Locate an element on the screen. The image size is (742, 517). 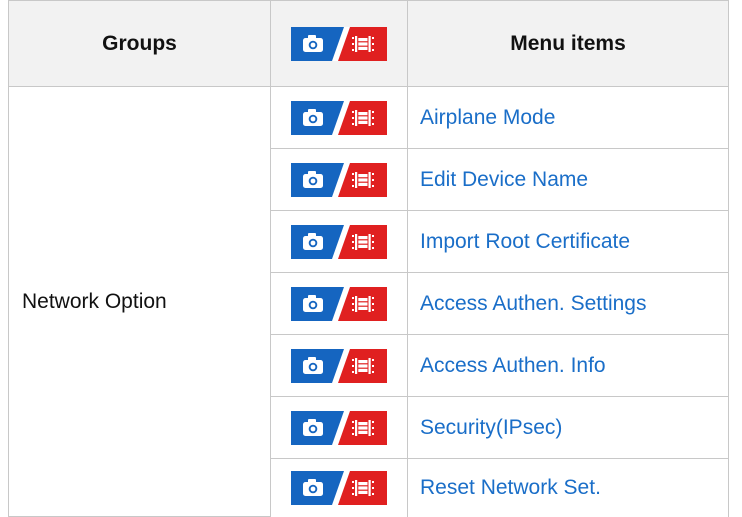
menu-item-cell: Security(IPsec) is located at coordinates (568, 427).